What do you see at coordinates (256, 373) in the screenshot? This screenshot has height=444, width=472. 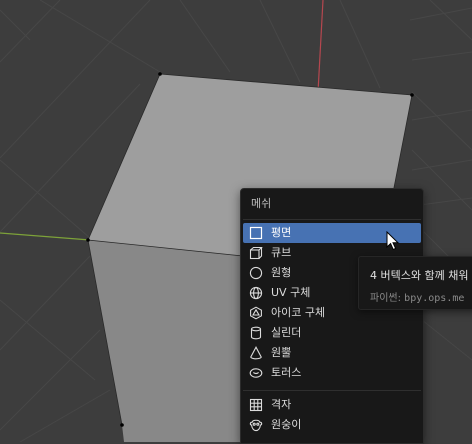 I see `torus-icon` at bounding box center [256, 373].